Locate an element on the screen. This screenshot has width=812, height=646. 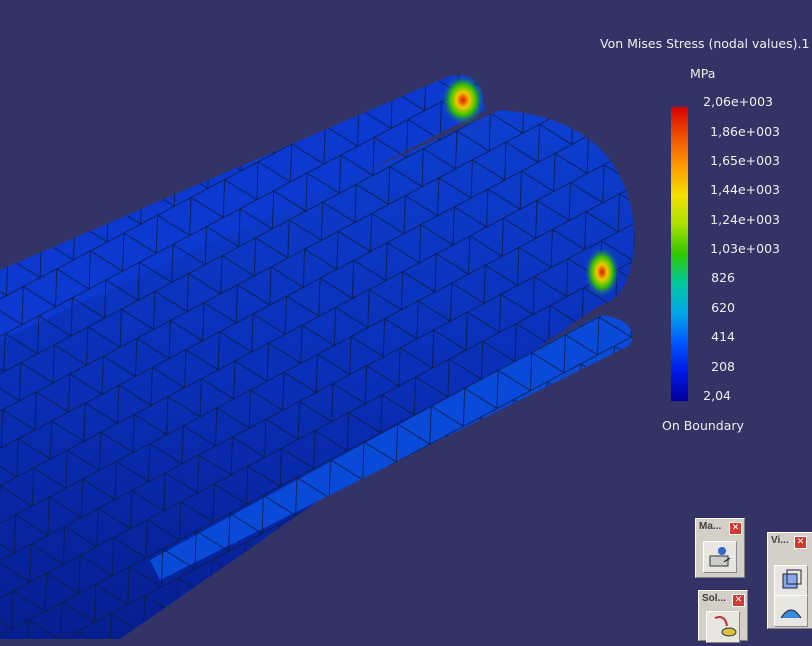
legend-tick: 1,86e+003 is located at coordinates (745, 131).